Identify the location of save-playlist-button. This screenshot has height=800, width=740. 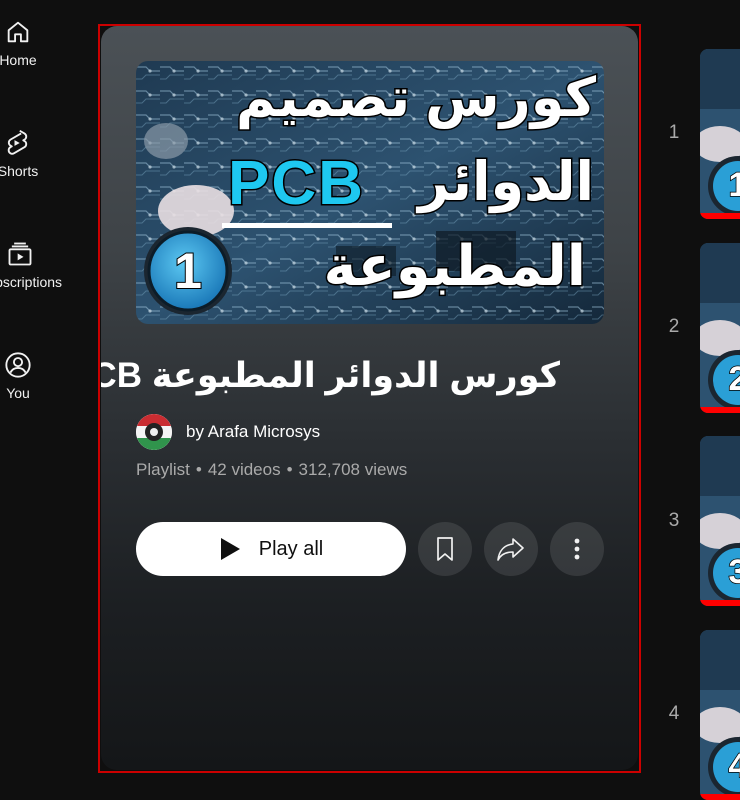
(445, 549).